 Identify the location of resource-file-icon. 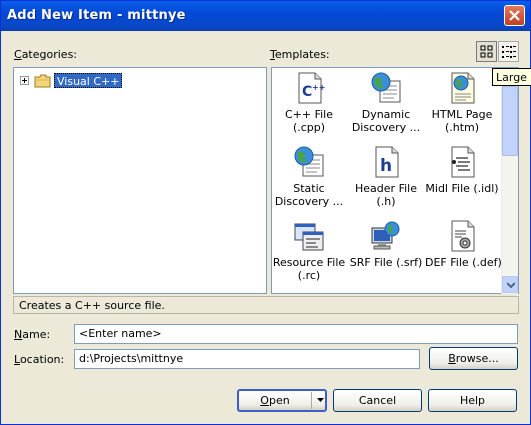
(309, 237).